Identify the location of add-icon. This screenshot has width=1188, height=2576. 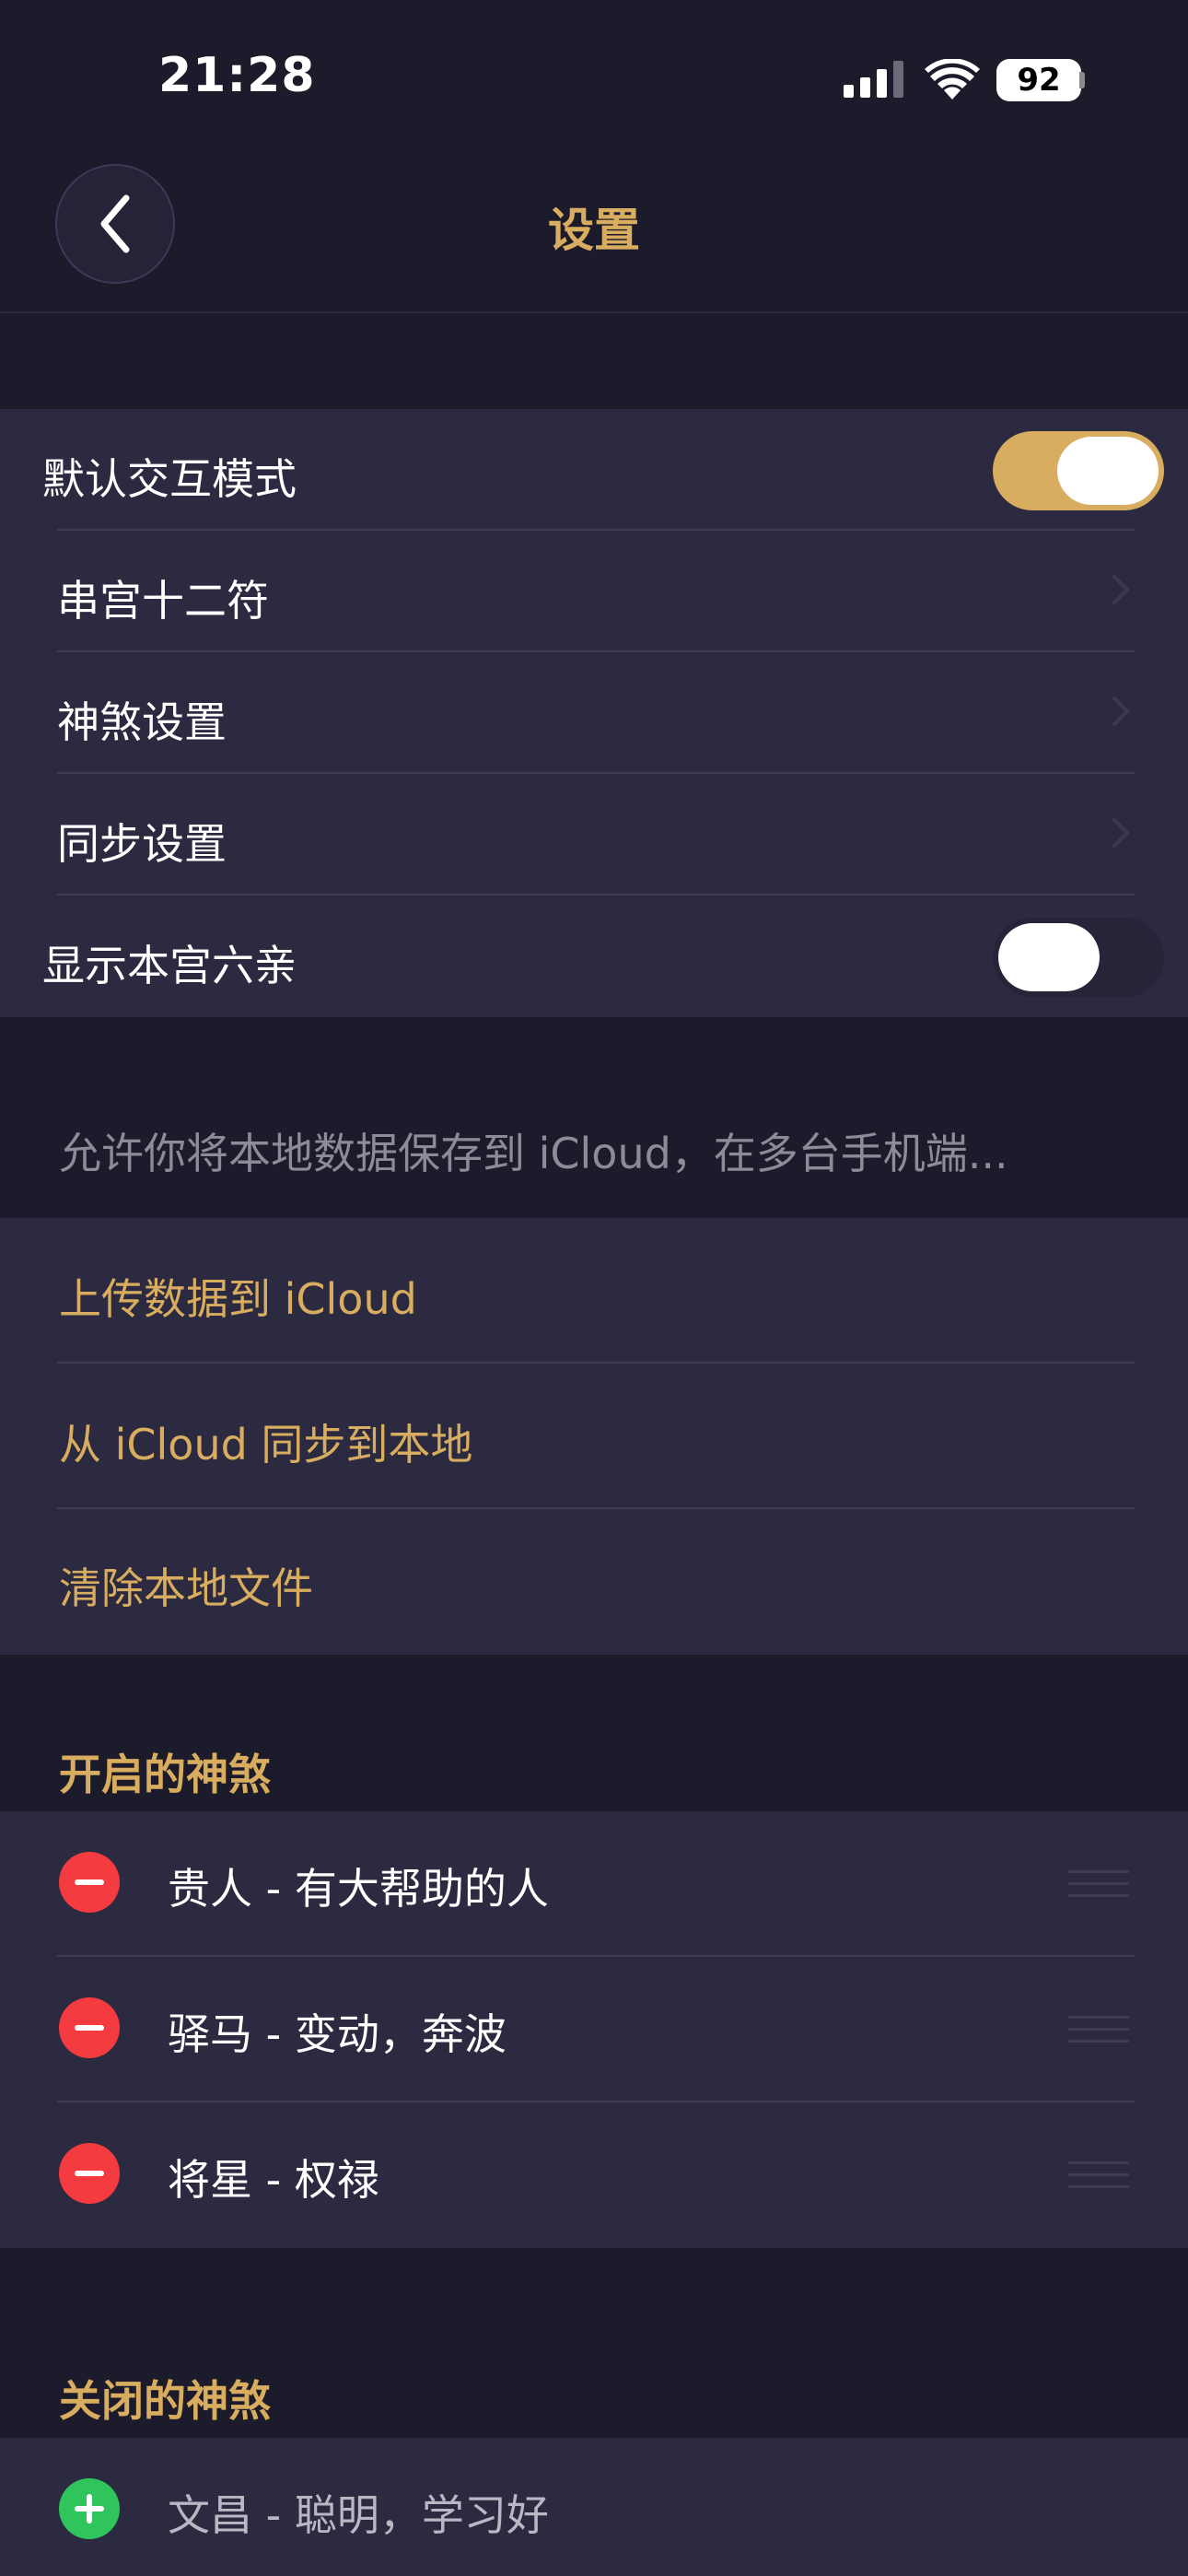
(89, 2508).